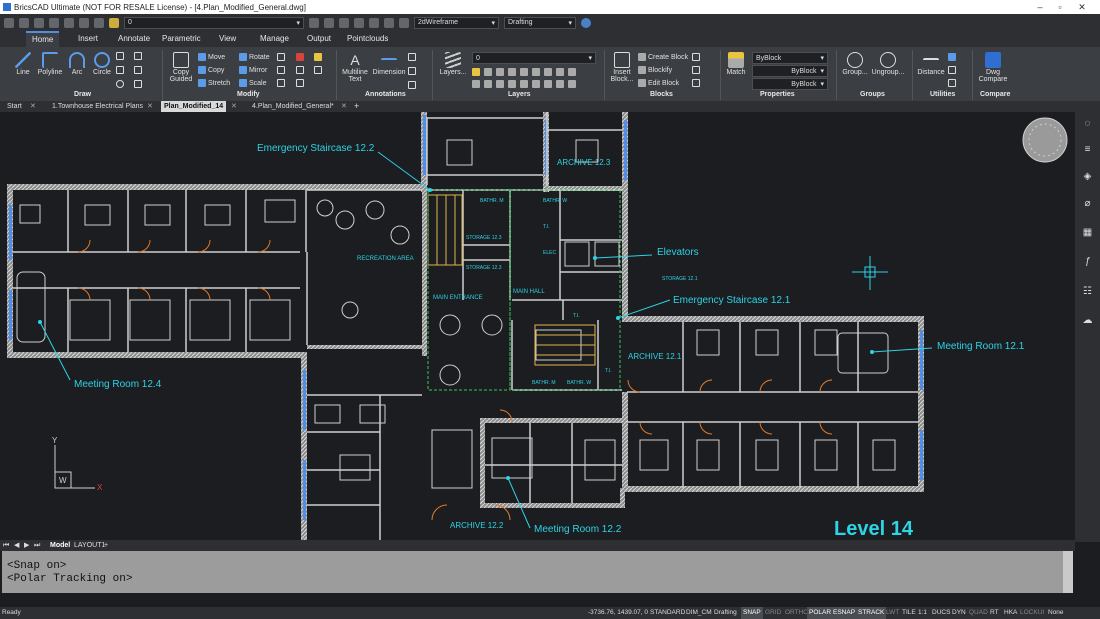 The image size is (1100, 619). Describe the element at coordinates (1045, 140) in the screenshot. I see `navigation-wheel` at that location.